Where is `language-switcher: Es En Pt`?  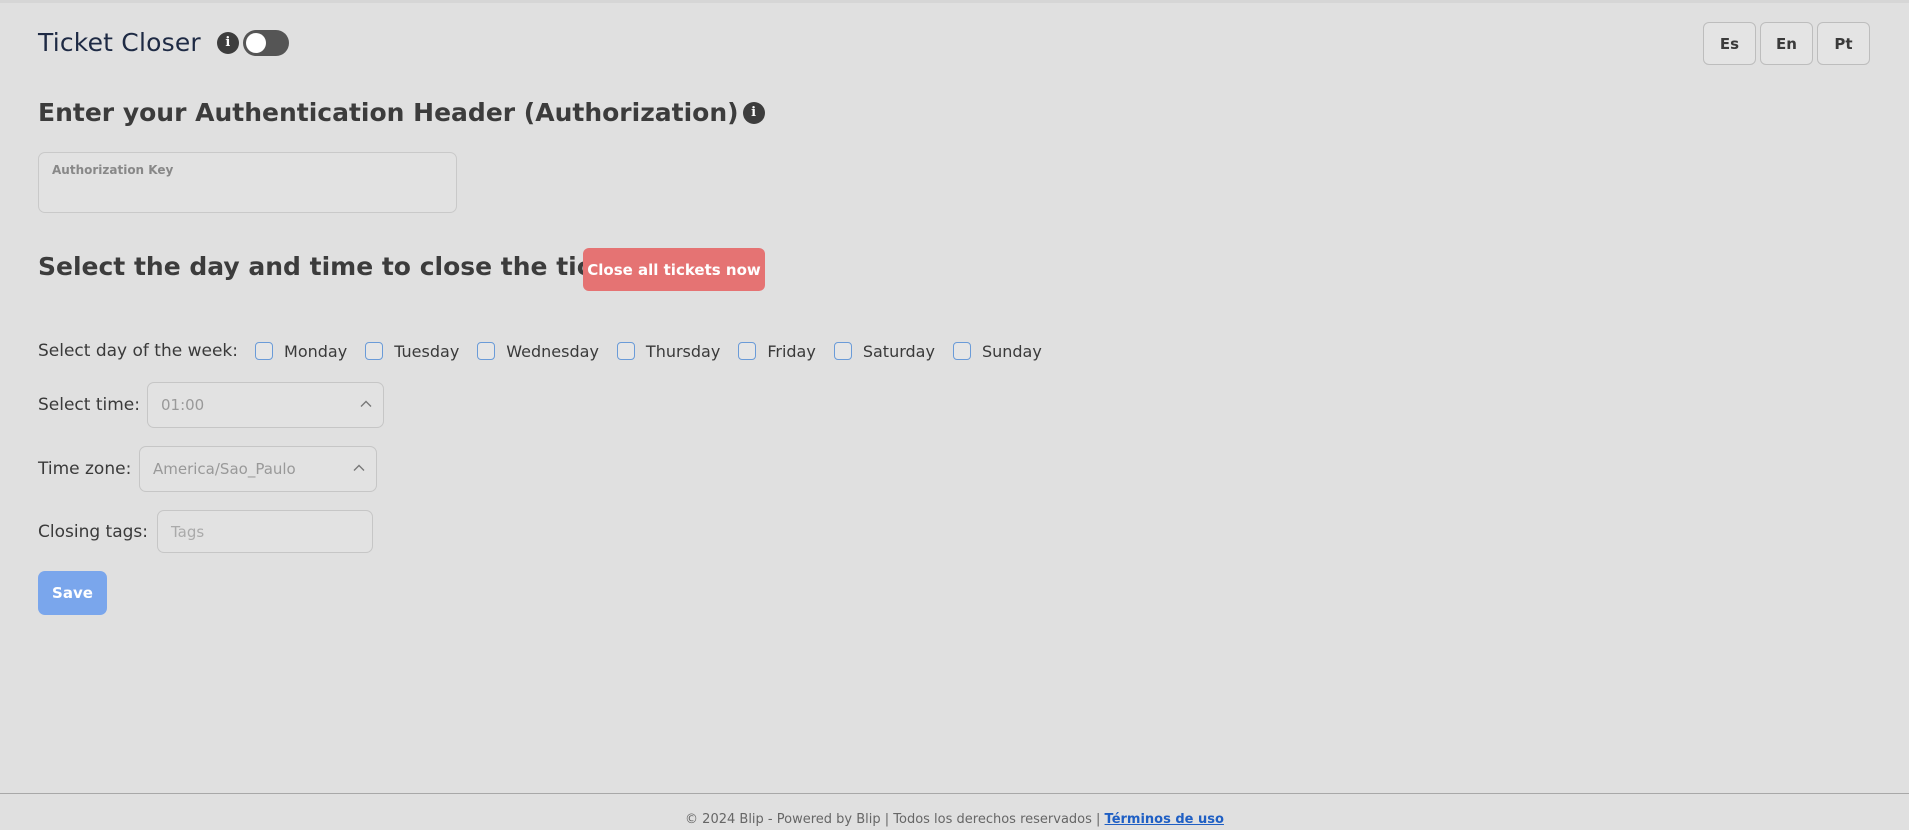
language-switcher: Es En Pt is located at coordinates (1786, 43).